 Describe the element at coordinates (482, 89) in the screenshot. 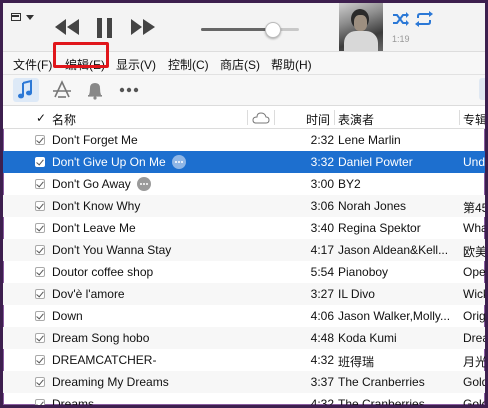

I see `toolbar-right-button` at that location.